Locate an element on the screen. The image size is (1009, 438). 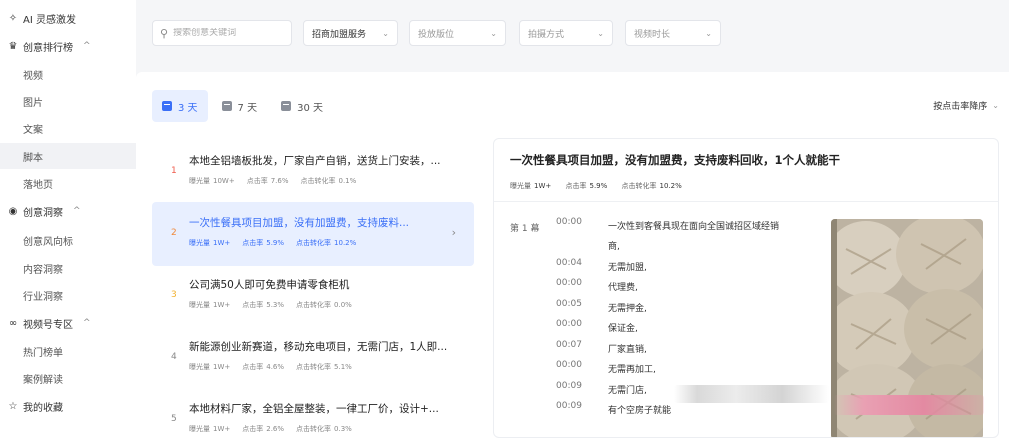
ranking-stats: 曝光量 1W+ 点击率 2.6% 点击转化率 0.3% is located at coordinates (276, 429).